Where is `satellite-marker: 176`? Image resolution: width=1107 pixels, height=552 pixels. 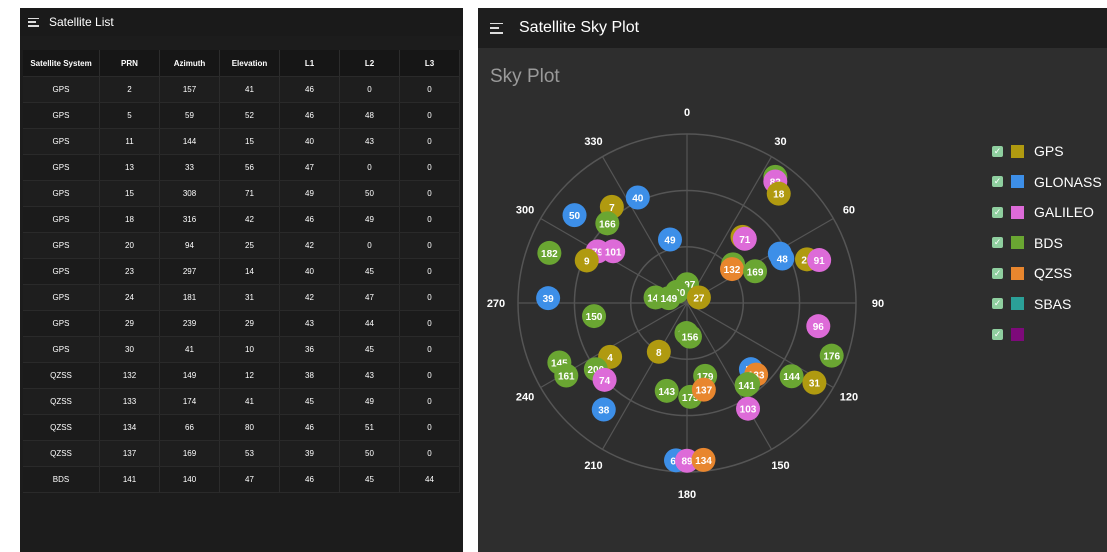 satellite-marker: 176 is located at coordinates (831, 355).